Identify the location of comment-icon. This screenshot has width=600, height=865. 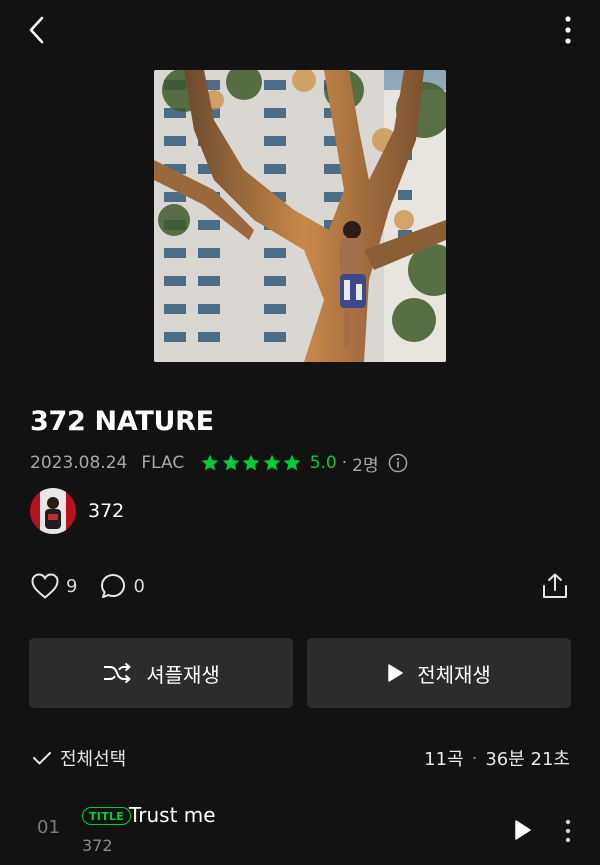
(113, 586).